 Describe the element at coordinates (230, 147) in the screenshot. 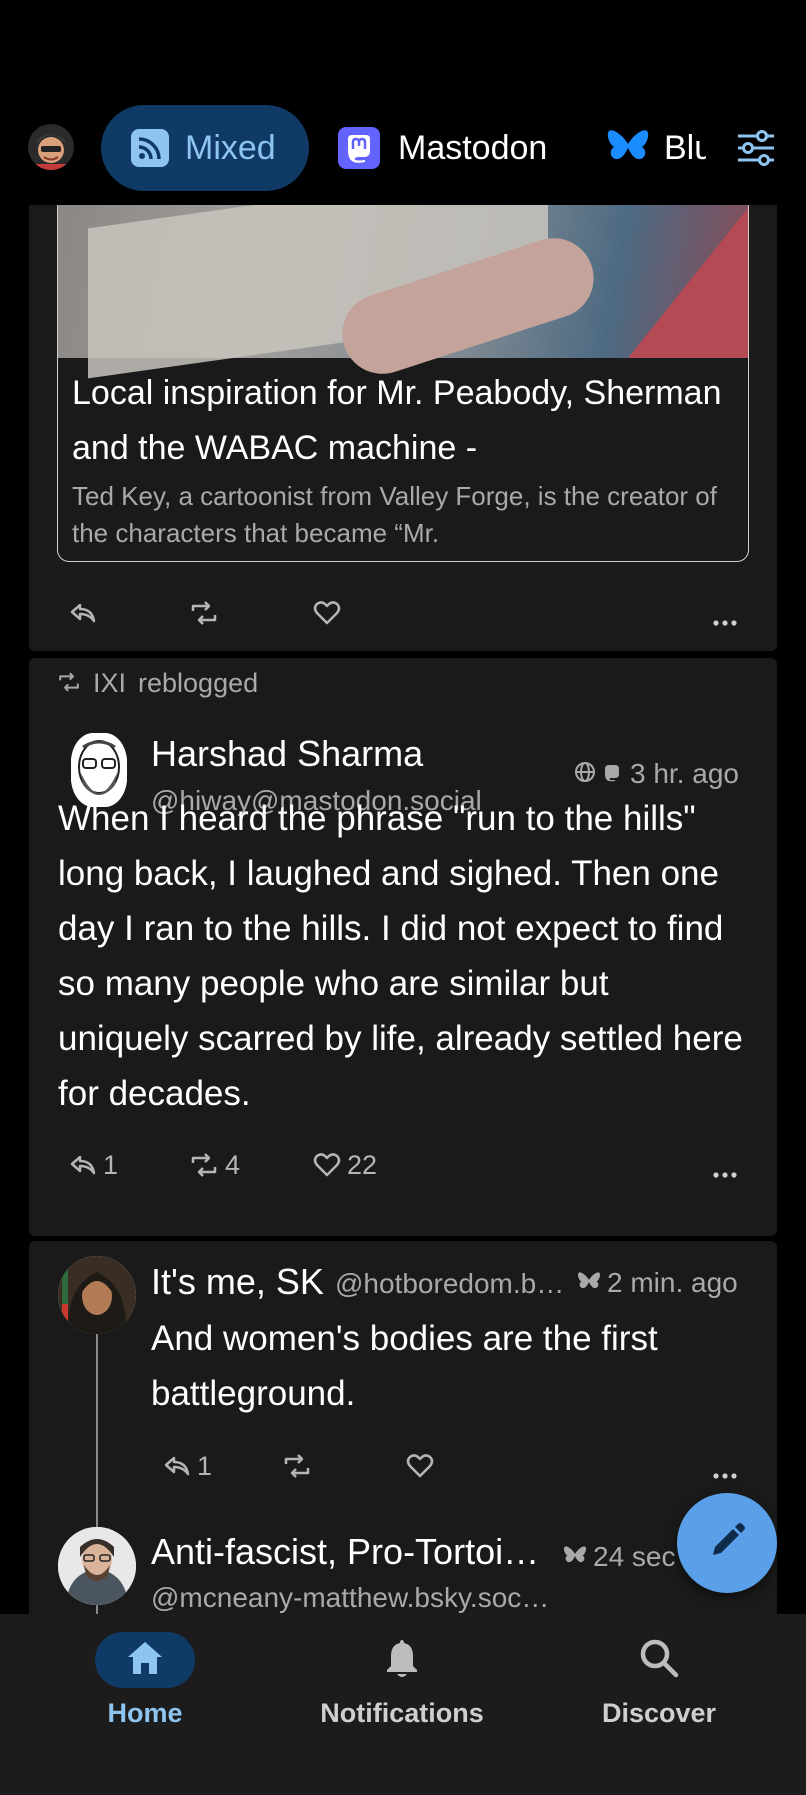

I see `tab-mixed-label: Mixed` at that location.